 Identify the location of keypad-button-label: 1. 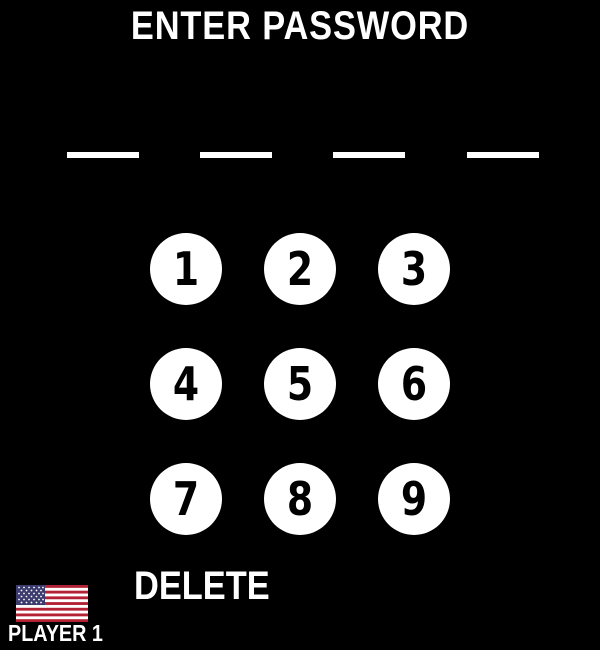
(186, 269).